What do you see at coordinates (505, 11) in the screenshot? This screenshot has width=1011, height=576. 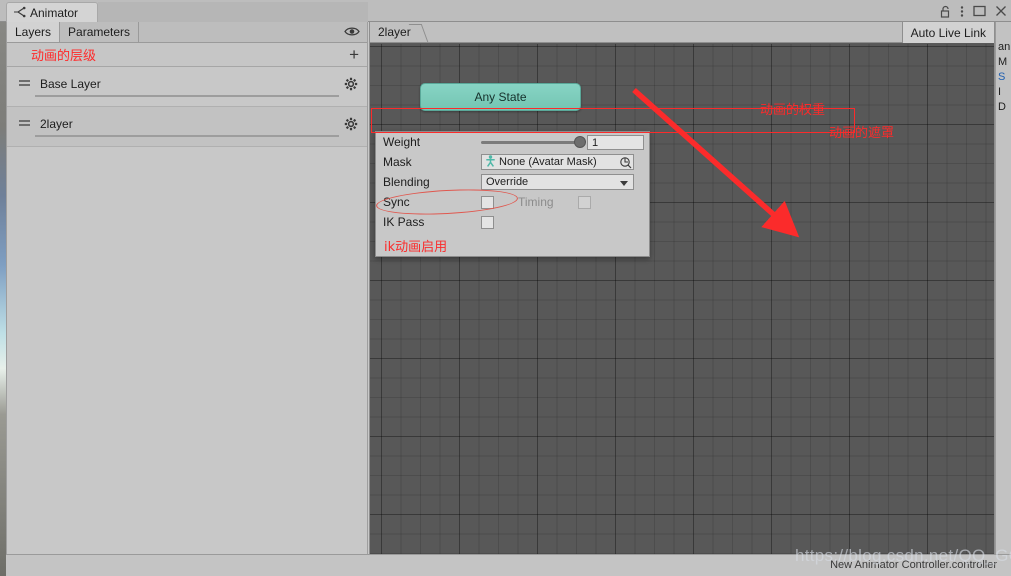 I see `window-title-bar` at bounding box center [505, 11].